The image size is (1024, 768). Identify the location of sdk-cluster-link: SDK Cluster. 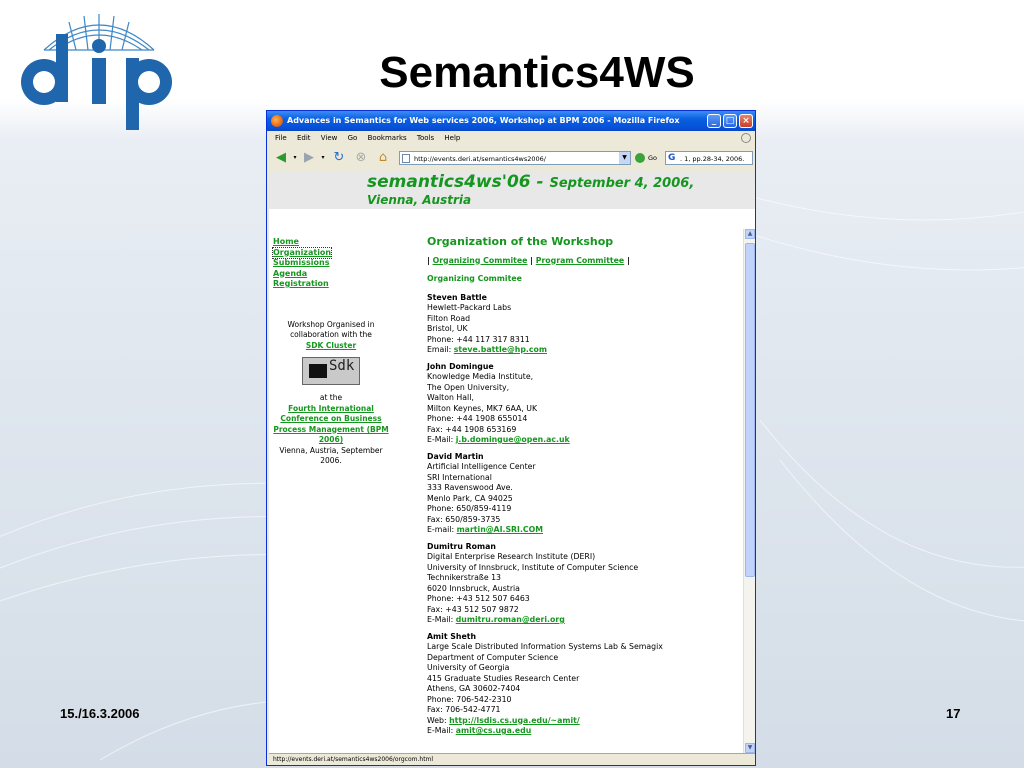
(331, 345).